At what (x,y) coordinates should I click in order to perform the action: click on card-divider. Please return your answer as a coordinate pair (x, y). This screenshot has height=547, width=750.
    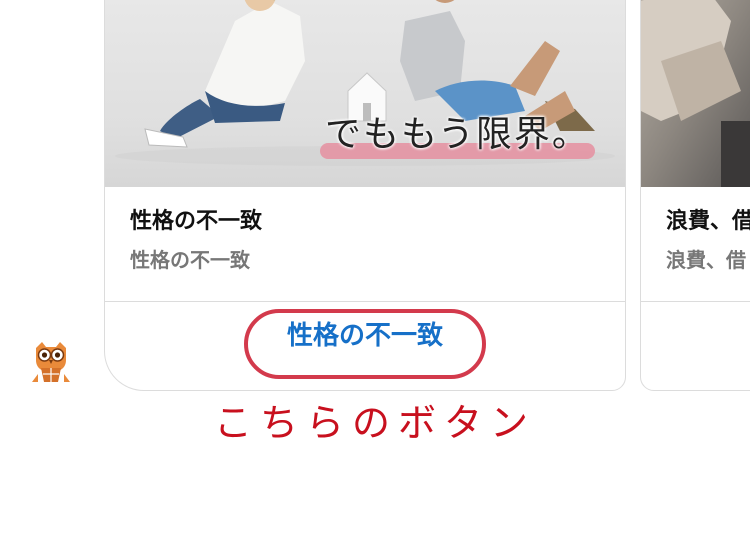
    Looking at the image, I should click on (695, 301).